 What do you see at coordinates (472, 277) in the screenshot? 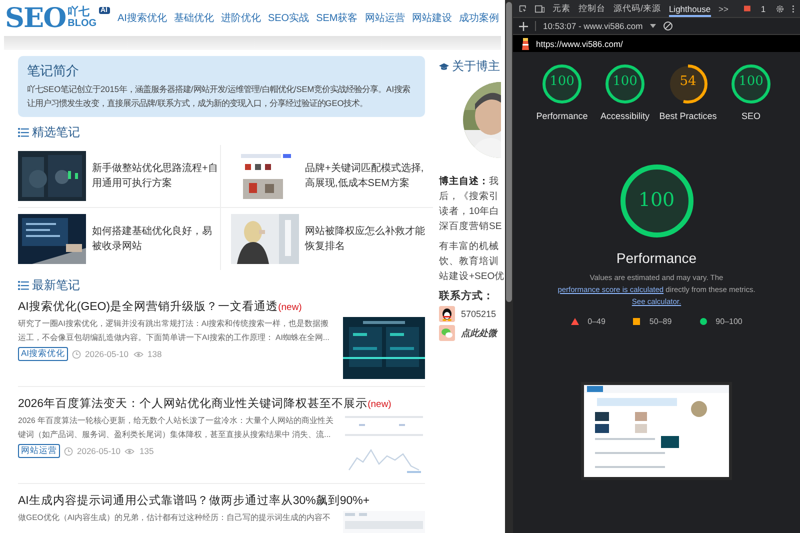
I see `bio-text: 站建设+SEO优` at bounding box center [472, 277].